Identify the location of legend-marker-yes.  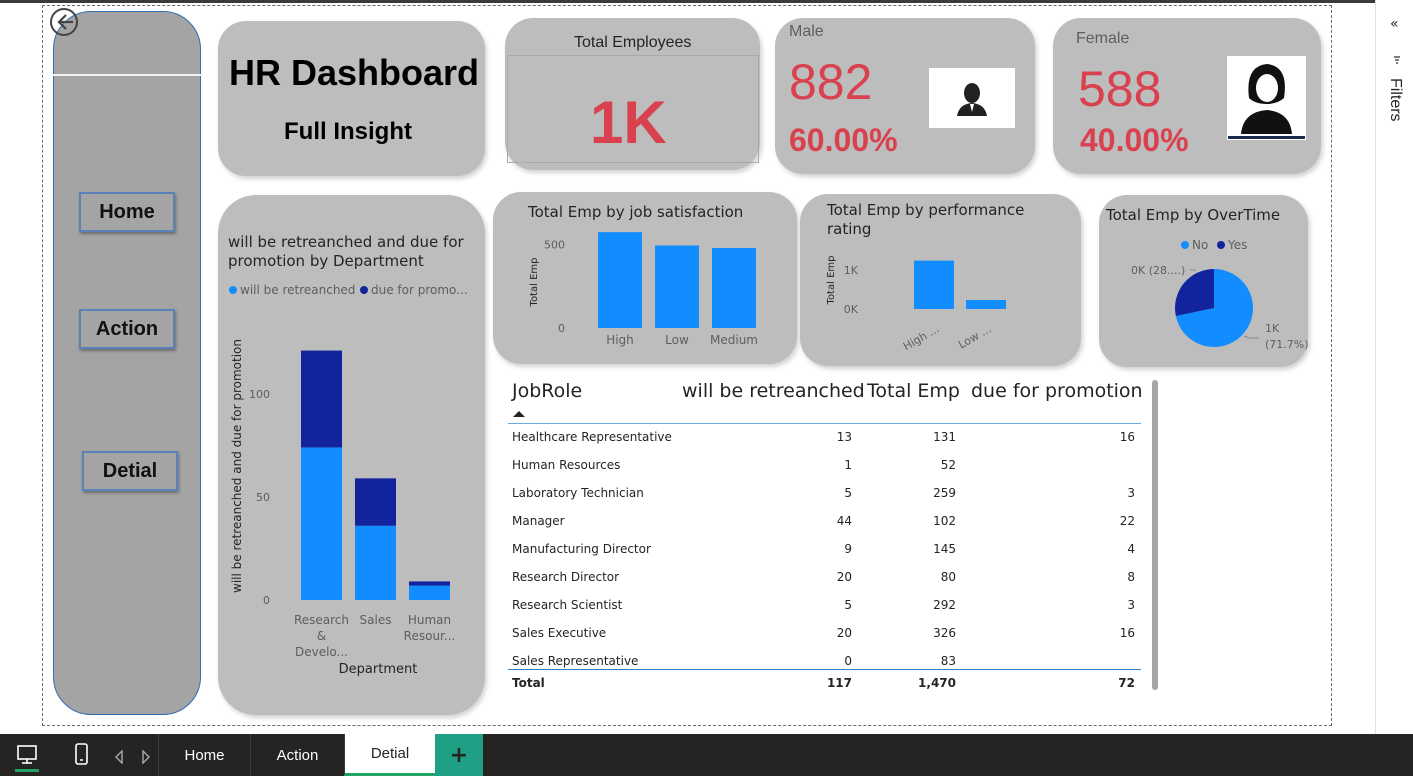
(1221, 245).